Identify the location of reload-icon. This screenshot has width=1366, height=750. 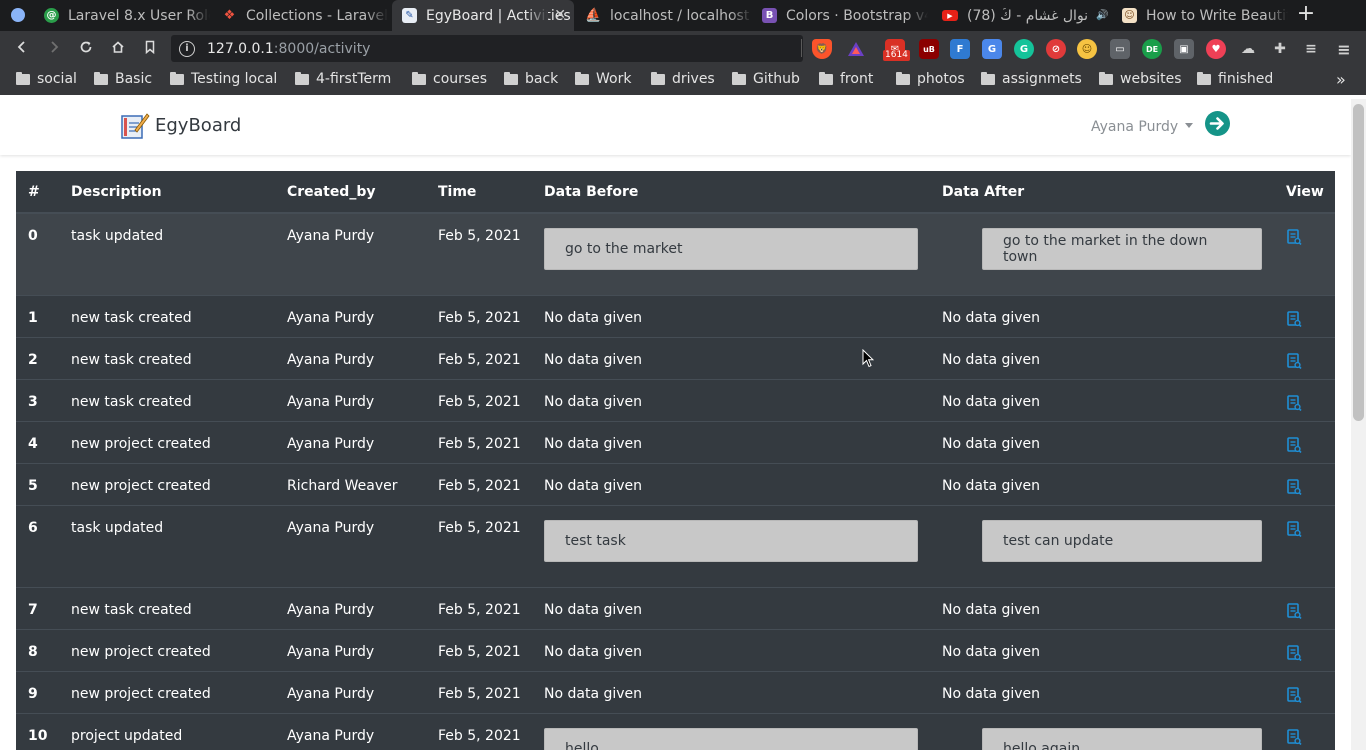
(86, 49).